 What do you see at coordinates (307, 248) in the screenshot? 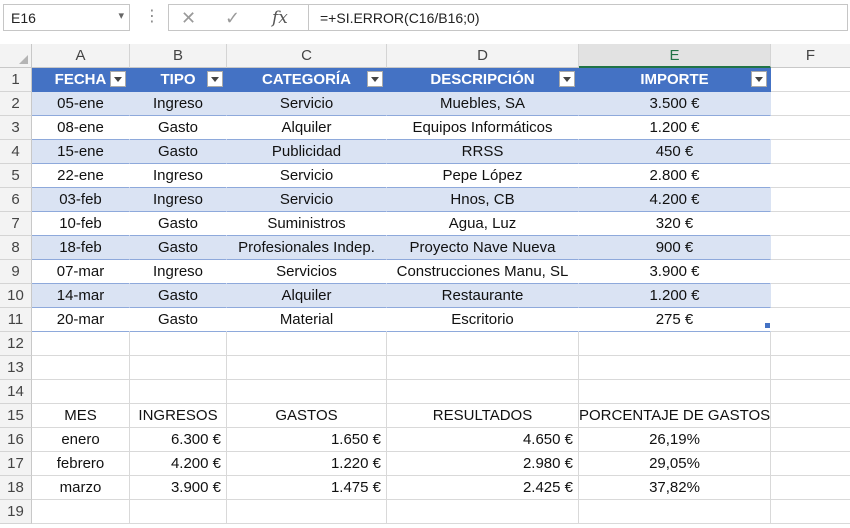
I see `table-cell: Profesionales Indep.` at bounding box center [307, 248].